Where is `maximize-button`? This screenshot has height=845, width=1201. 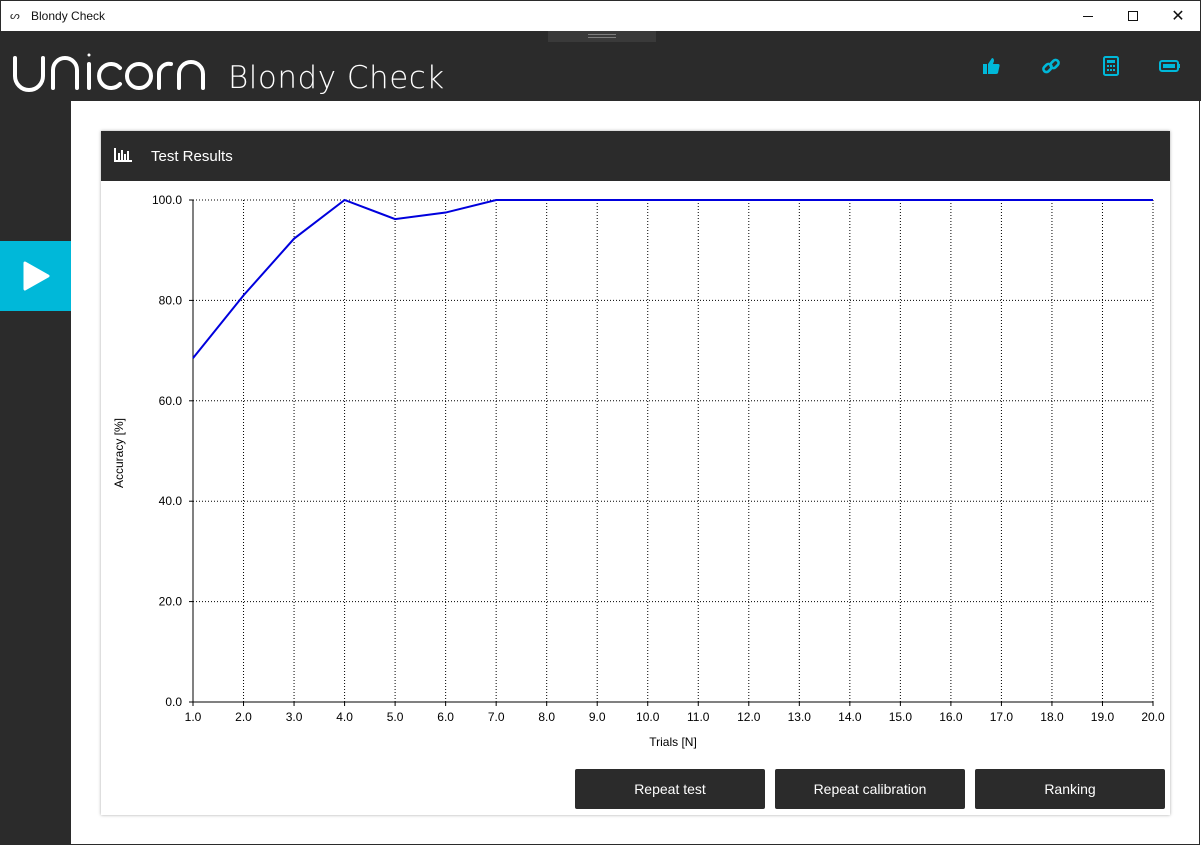
maximize-button is located at coordinates (1133, 16).